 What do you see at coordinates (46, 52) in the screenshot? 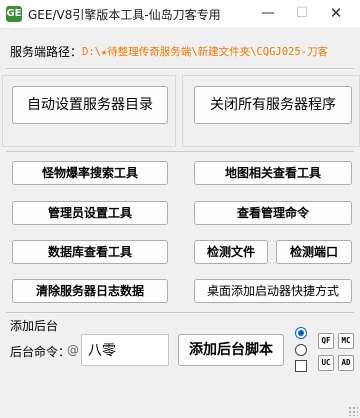
I see `server-path-label: 服务端路径：` at bounding box center [46, 52].